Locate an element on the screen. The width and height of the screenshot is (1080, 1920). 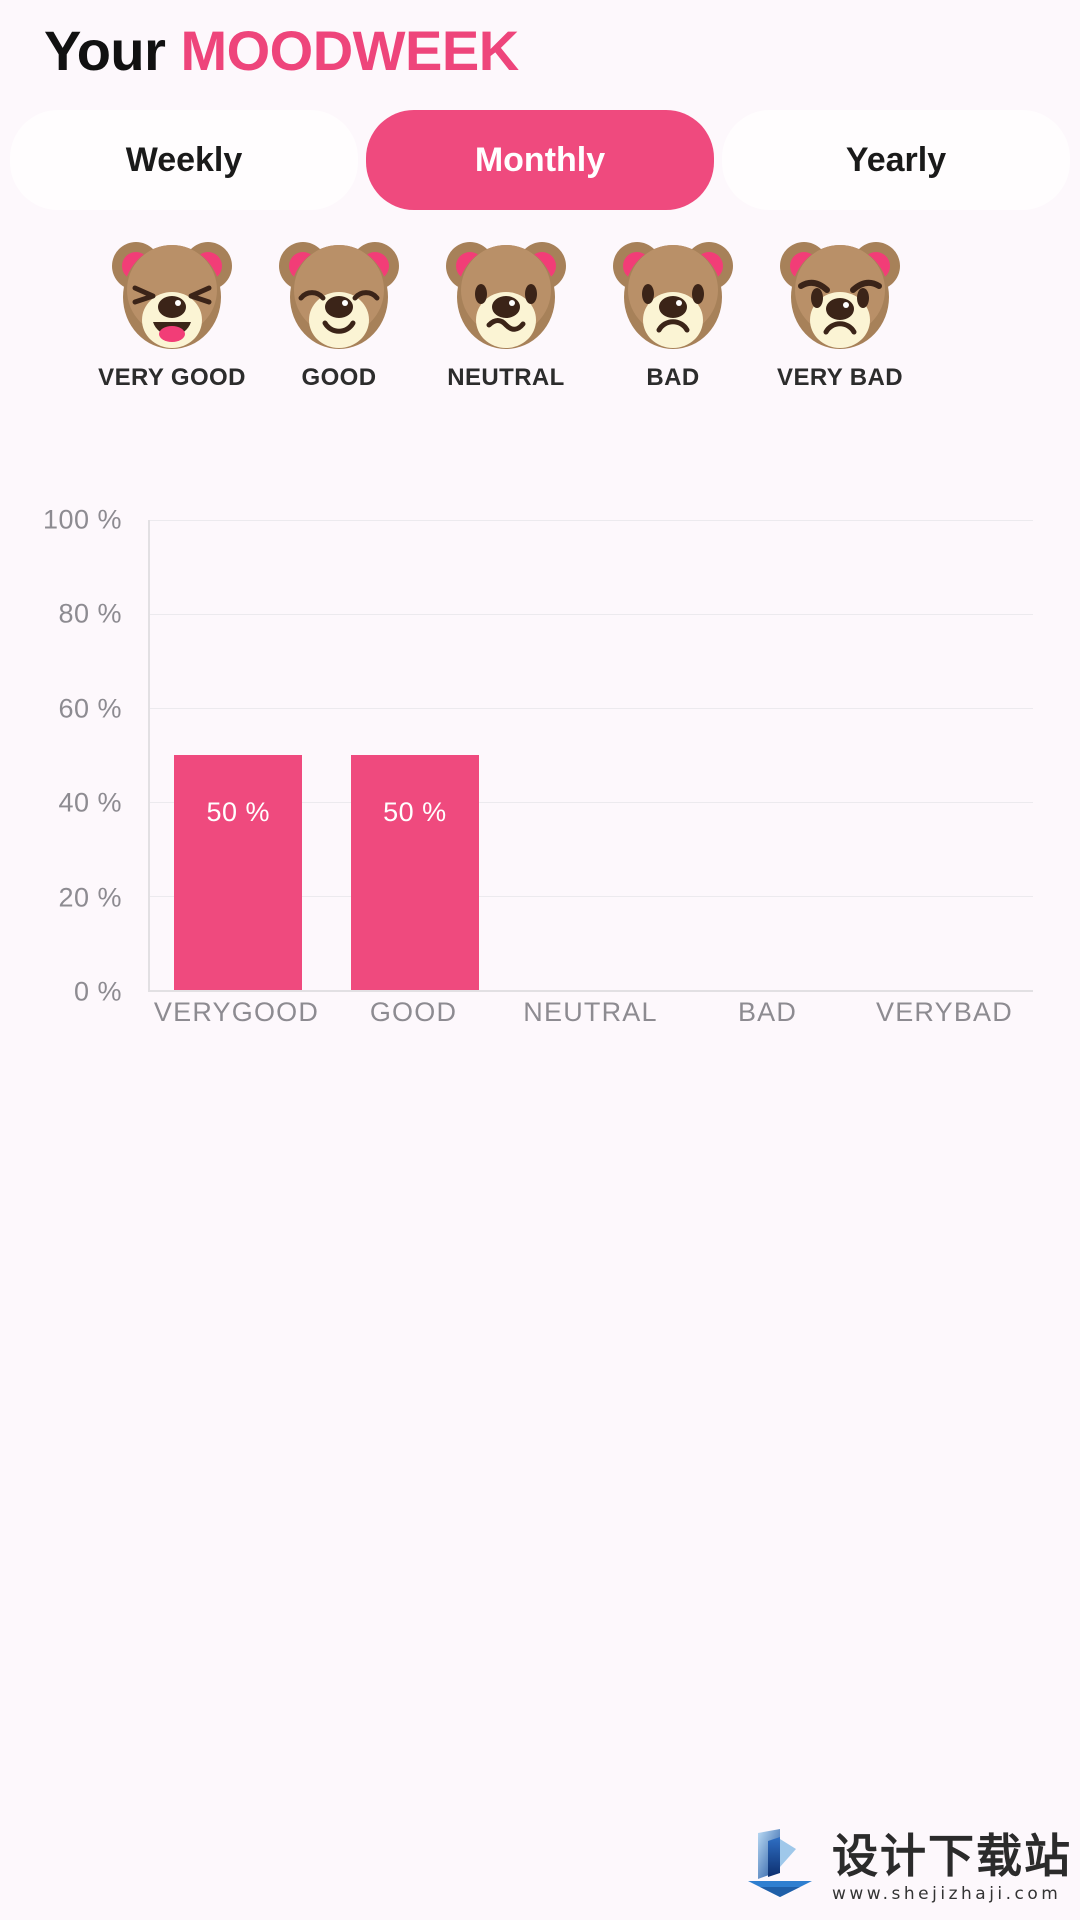
x-slot-verygood: VERYGOOD is located at coordinates (236, 1012).